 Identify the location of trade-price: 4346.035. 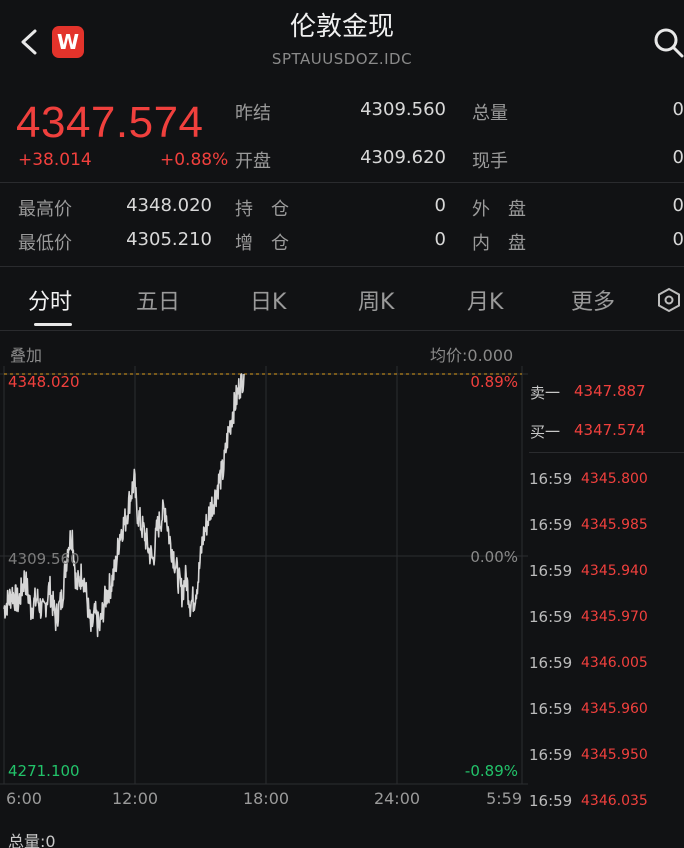
(614, 801).